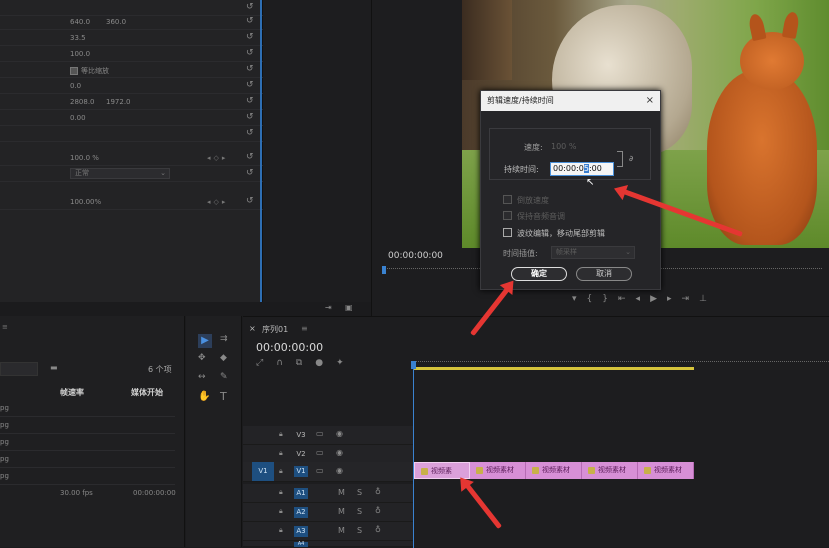  What do you see at coordinates (708, 299) in the screenshot?
I see `lift-icon: ⊥` at bounding box center [708, 299].